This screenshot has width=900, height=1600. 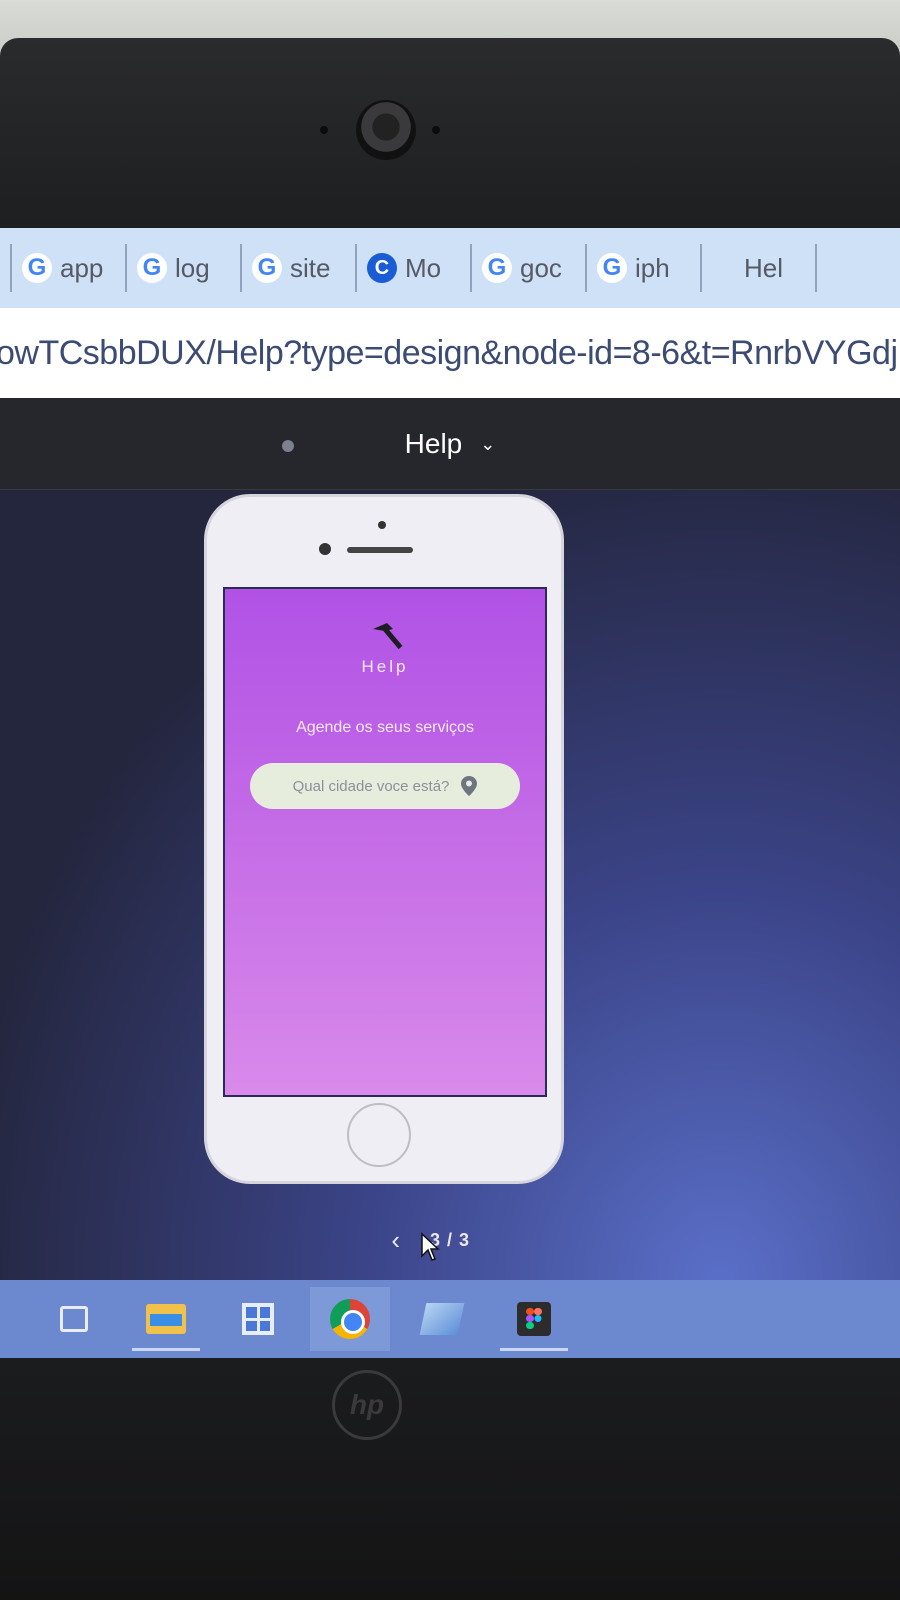 What do you see at coordinates (541, 267) in the screenshot?
I see `tab-label: goc` at bounding box center [541, 267].